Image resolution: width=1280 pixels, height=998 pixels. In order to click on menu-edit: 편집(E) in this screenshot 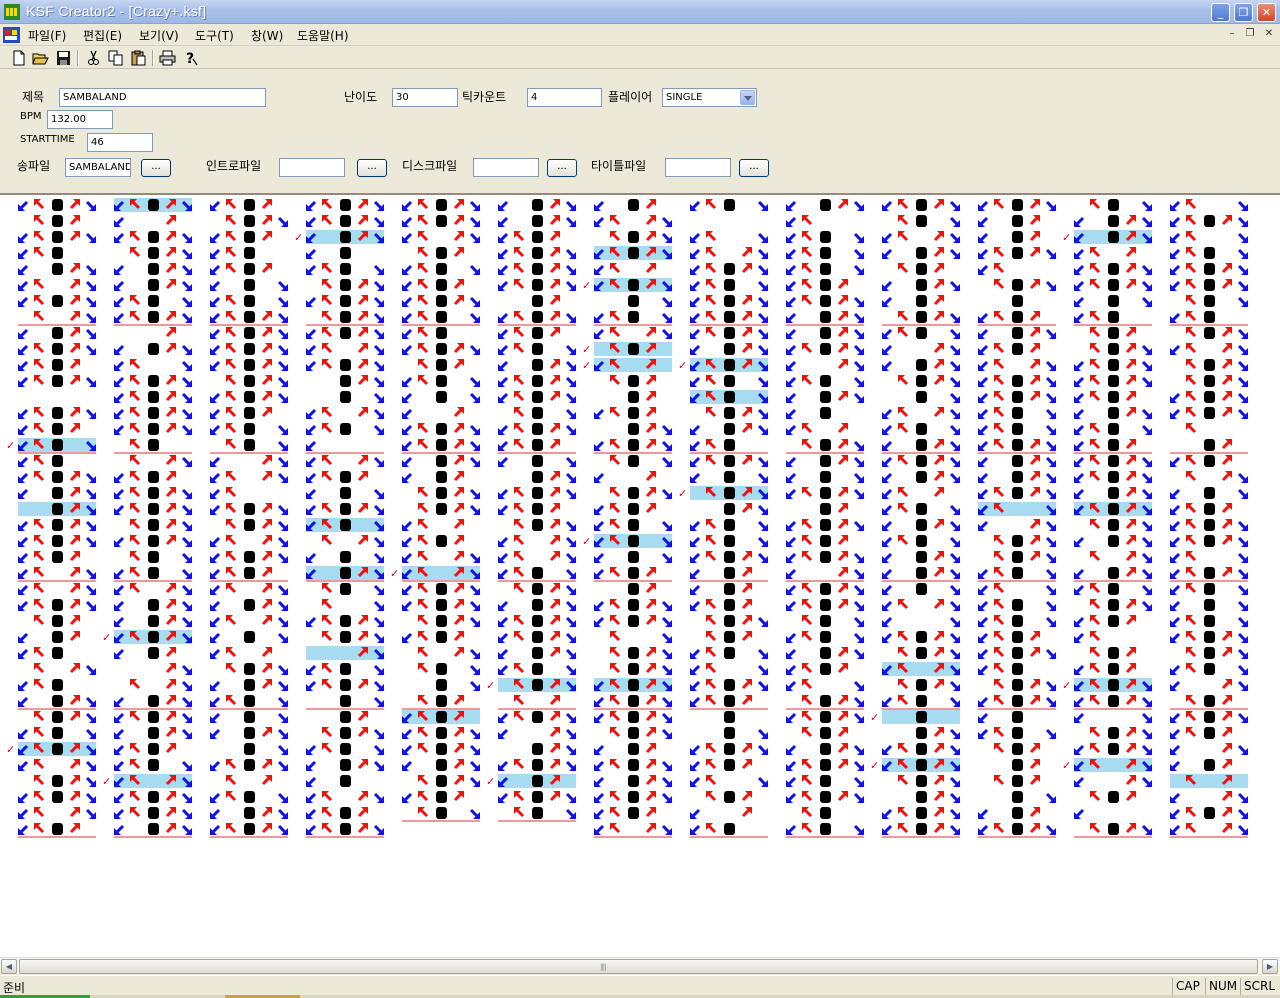, I will do `click(102, 35)`.